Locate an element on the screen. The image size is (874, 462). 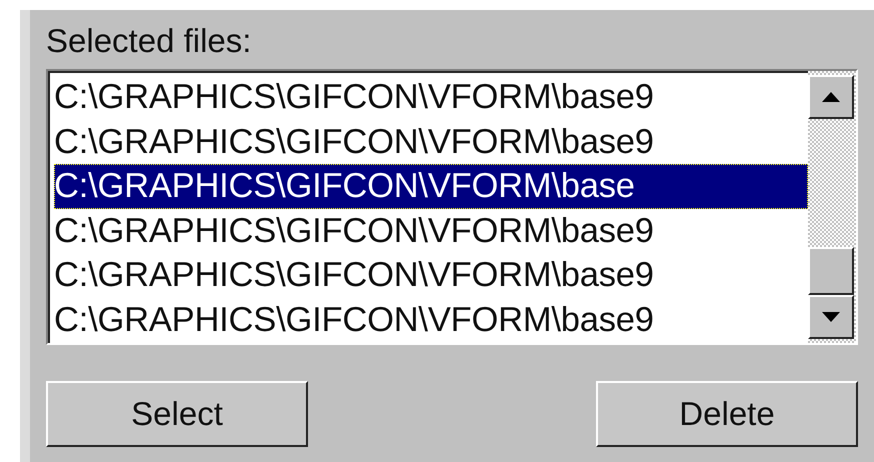
scroll-down-button is located at coordinates (831, 317).